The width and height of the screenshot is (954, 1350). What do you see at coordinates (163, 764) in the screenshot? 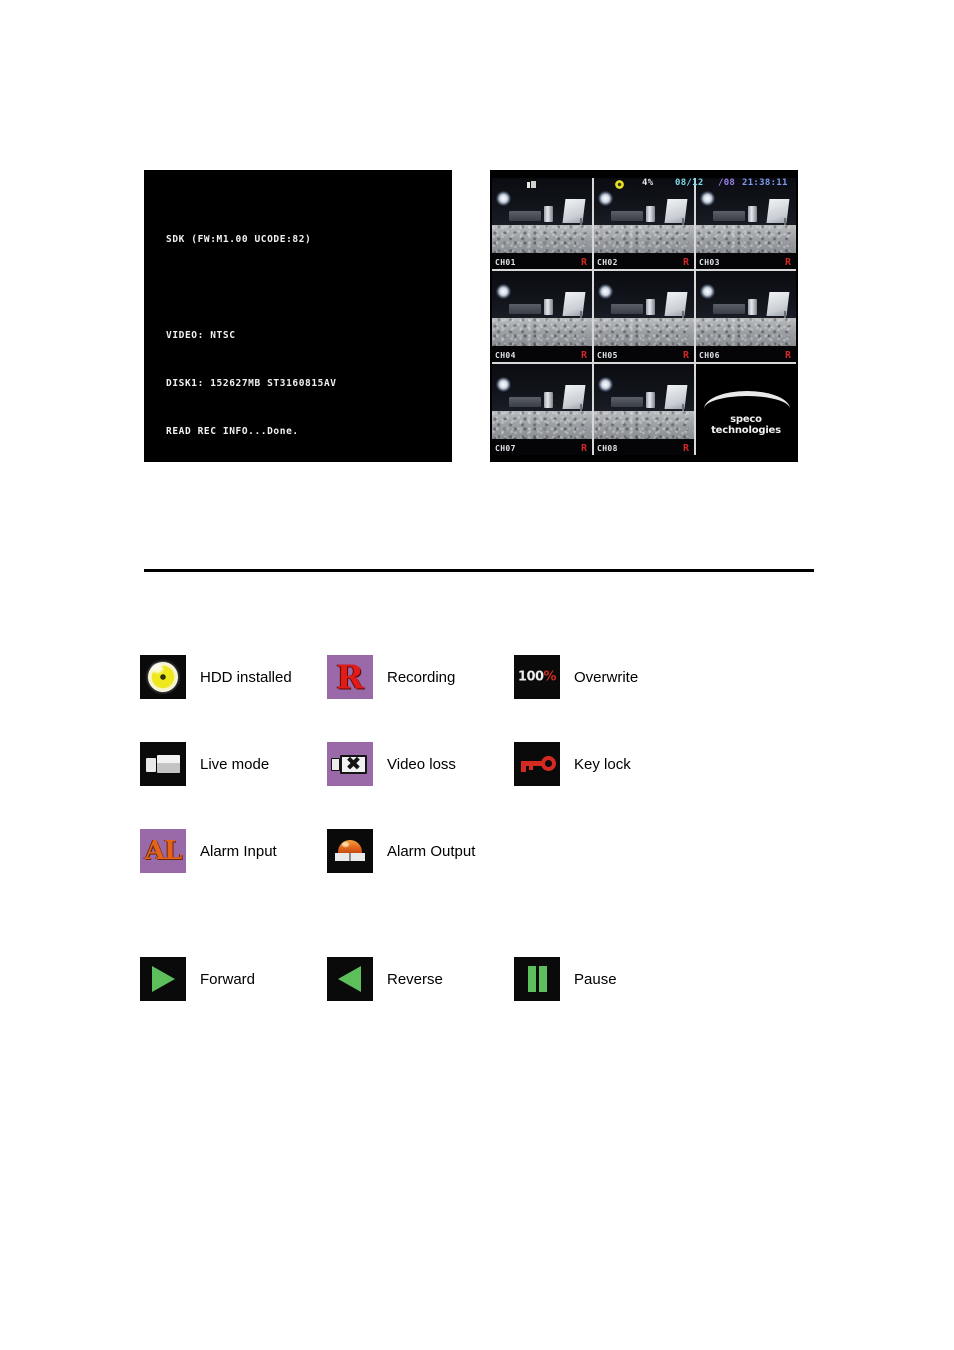
I see `live-mode-icon` at bounding box center [163, 764].